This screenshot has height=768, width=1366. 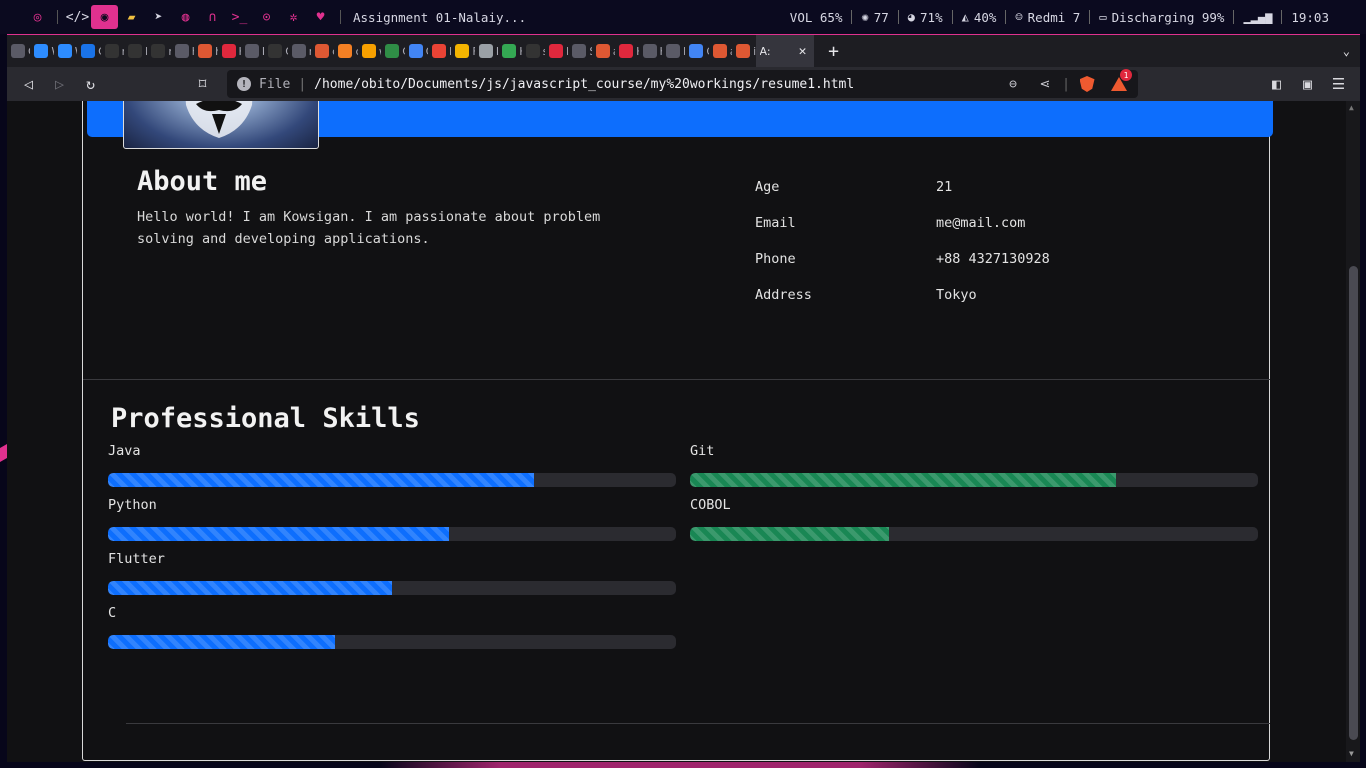 What do you see at coordinates (744, 51) in the screenshot?
I see `browser-tab: i` at bounding box center [744, 51].